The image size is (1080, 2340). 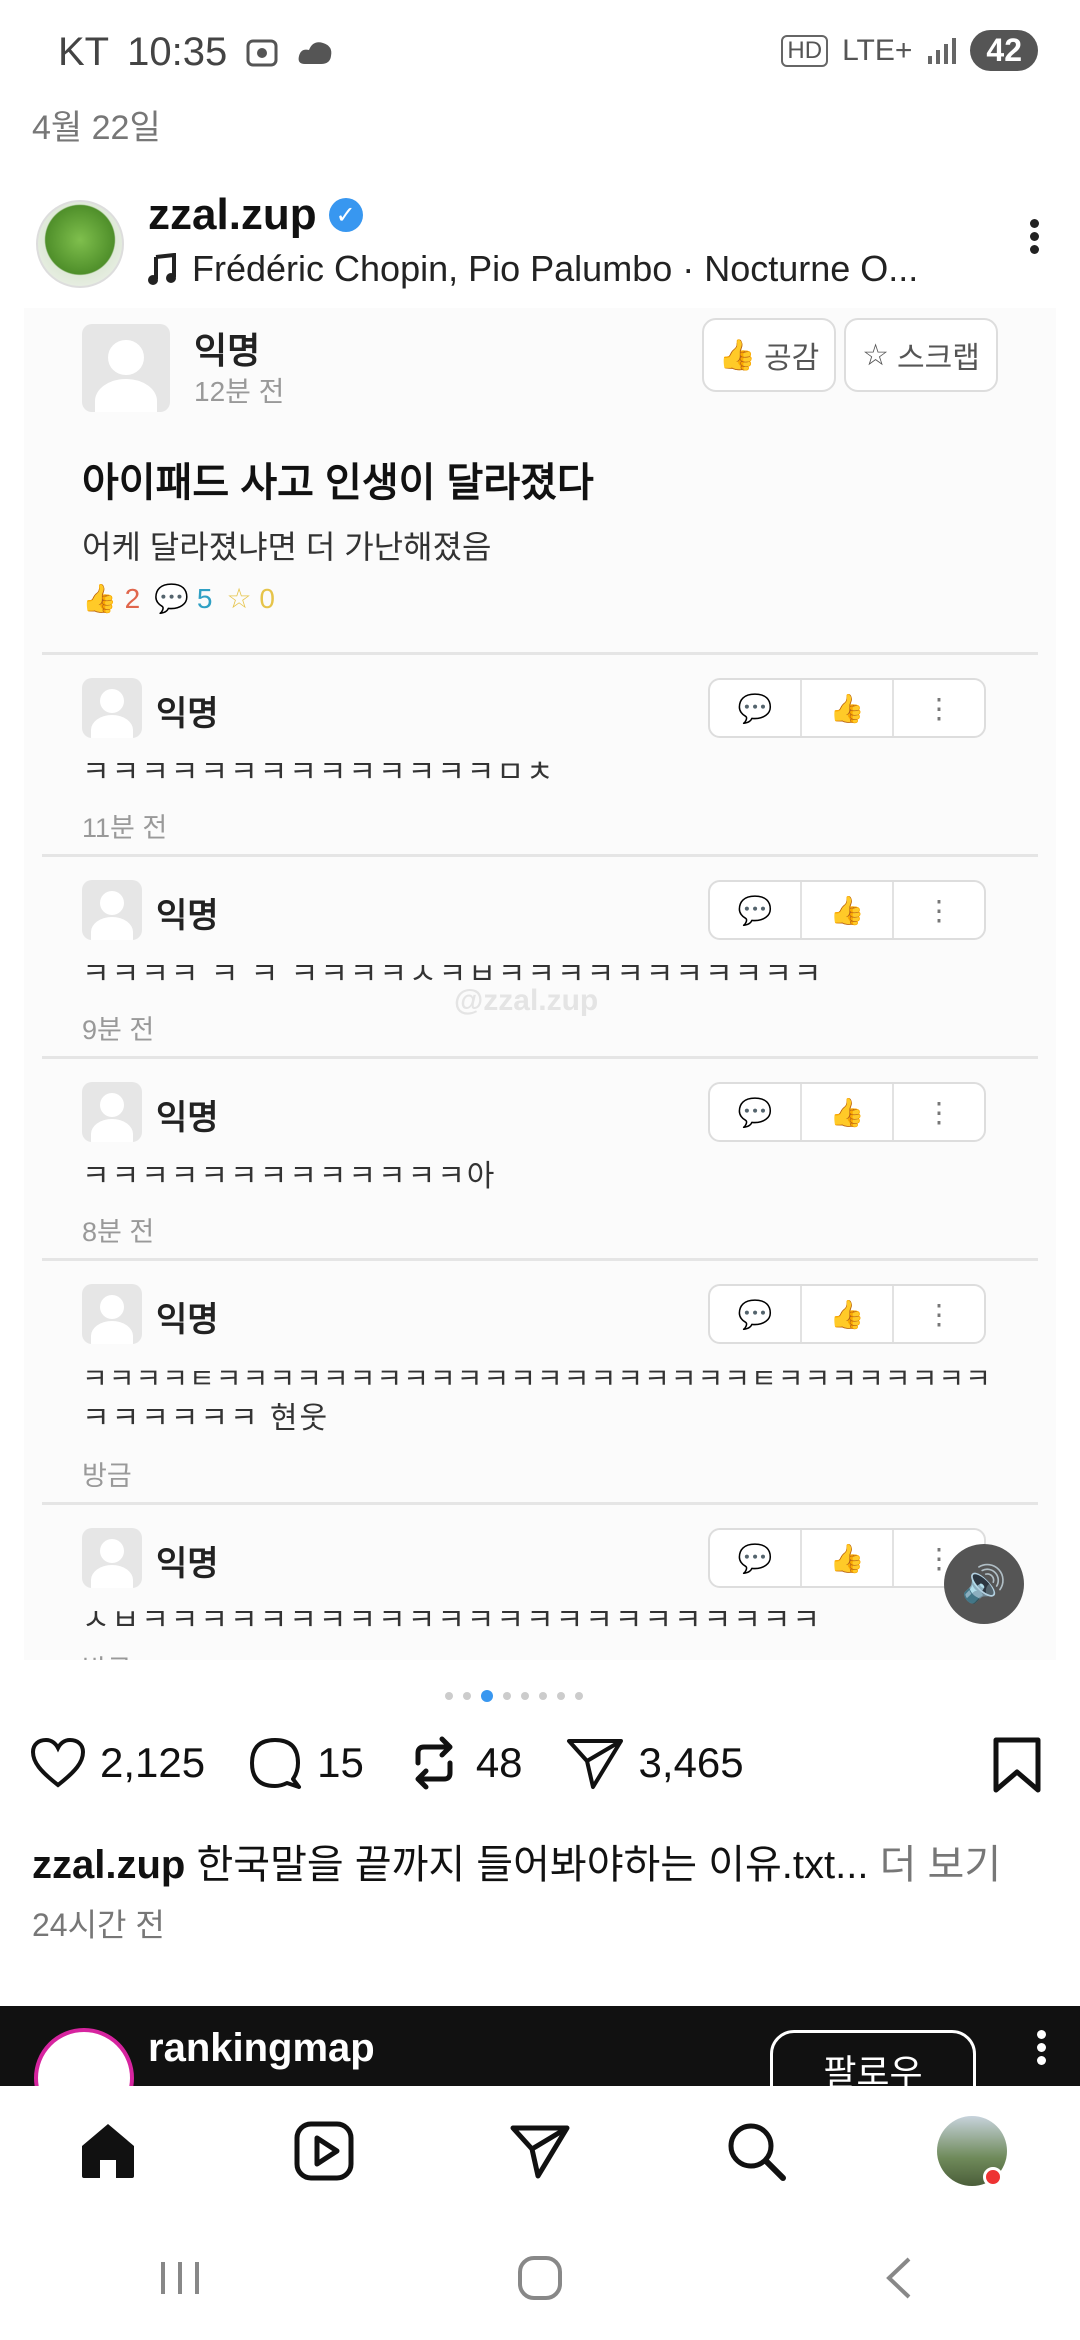 I want to click on recent-apps-icon, so click(x=180, y=2278).